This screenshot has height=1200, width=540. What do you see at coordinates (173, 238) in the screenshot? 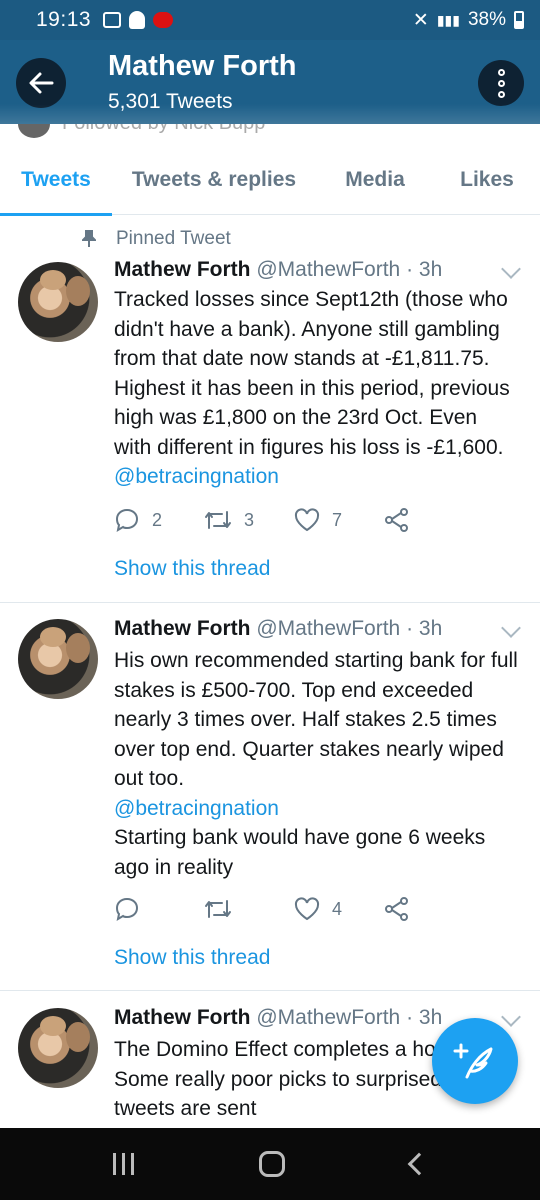
I see `pinned-tweet-text: Pinned Tweet` at bounding box center [173, 238].